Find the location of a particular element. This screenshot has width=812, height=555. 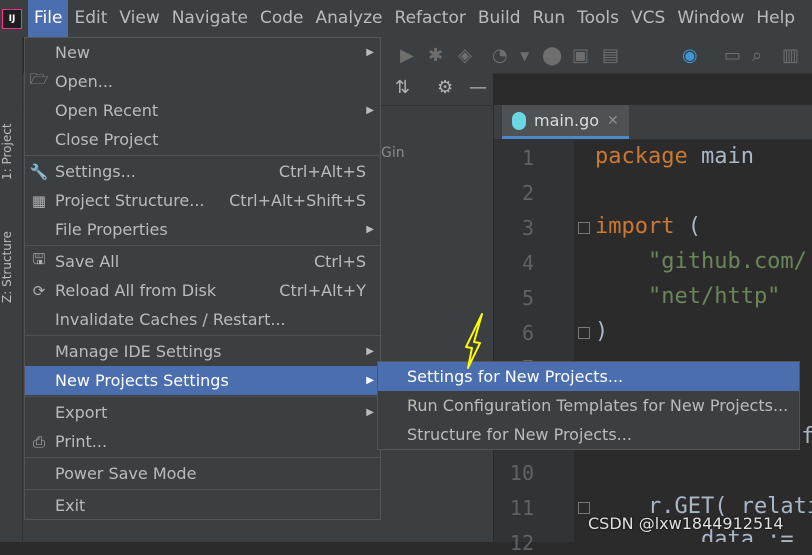

menu-navigate: Navigate is located at coordinates (210, 18).